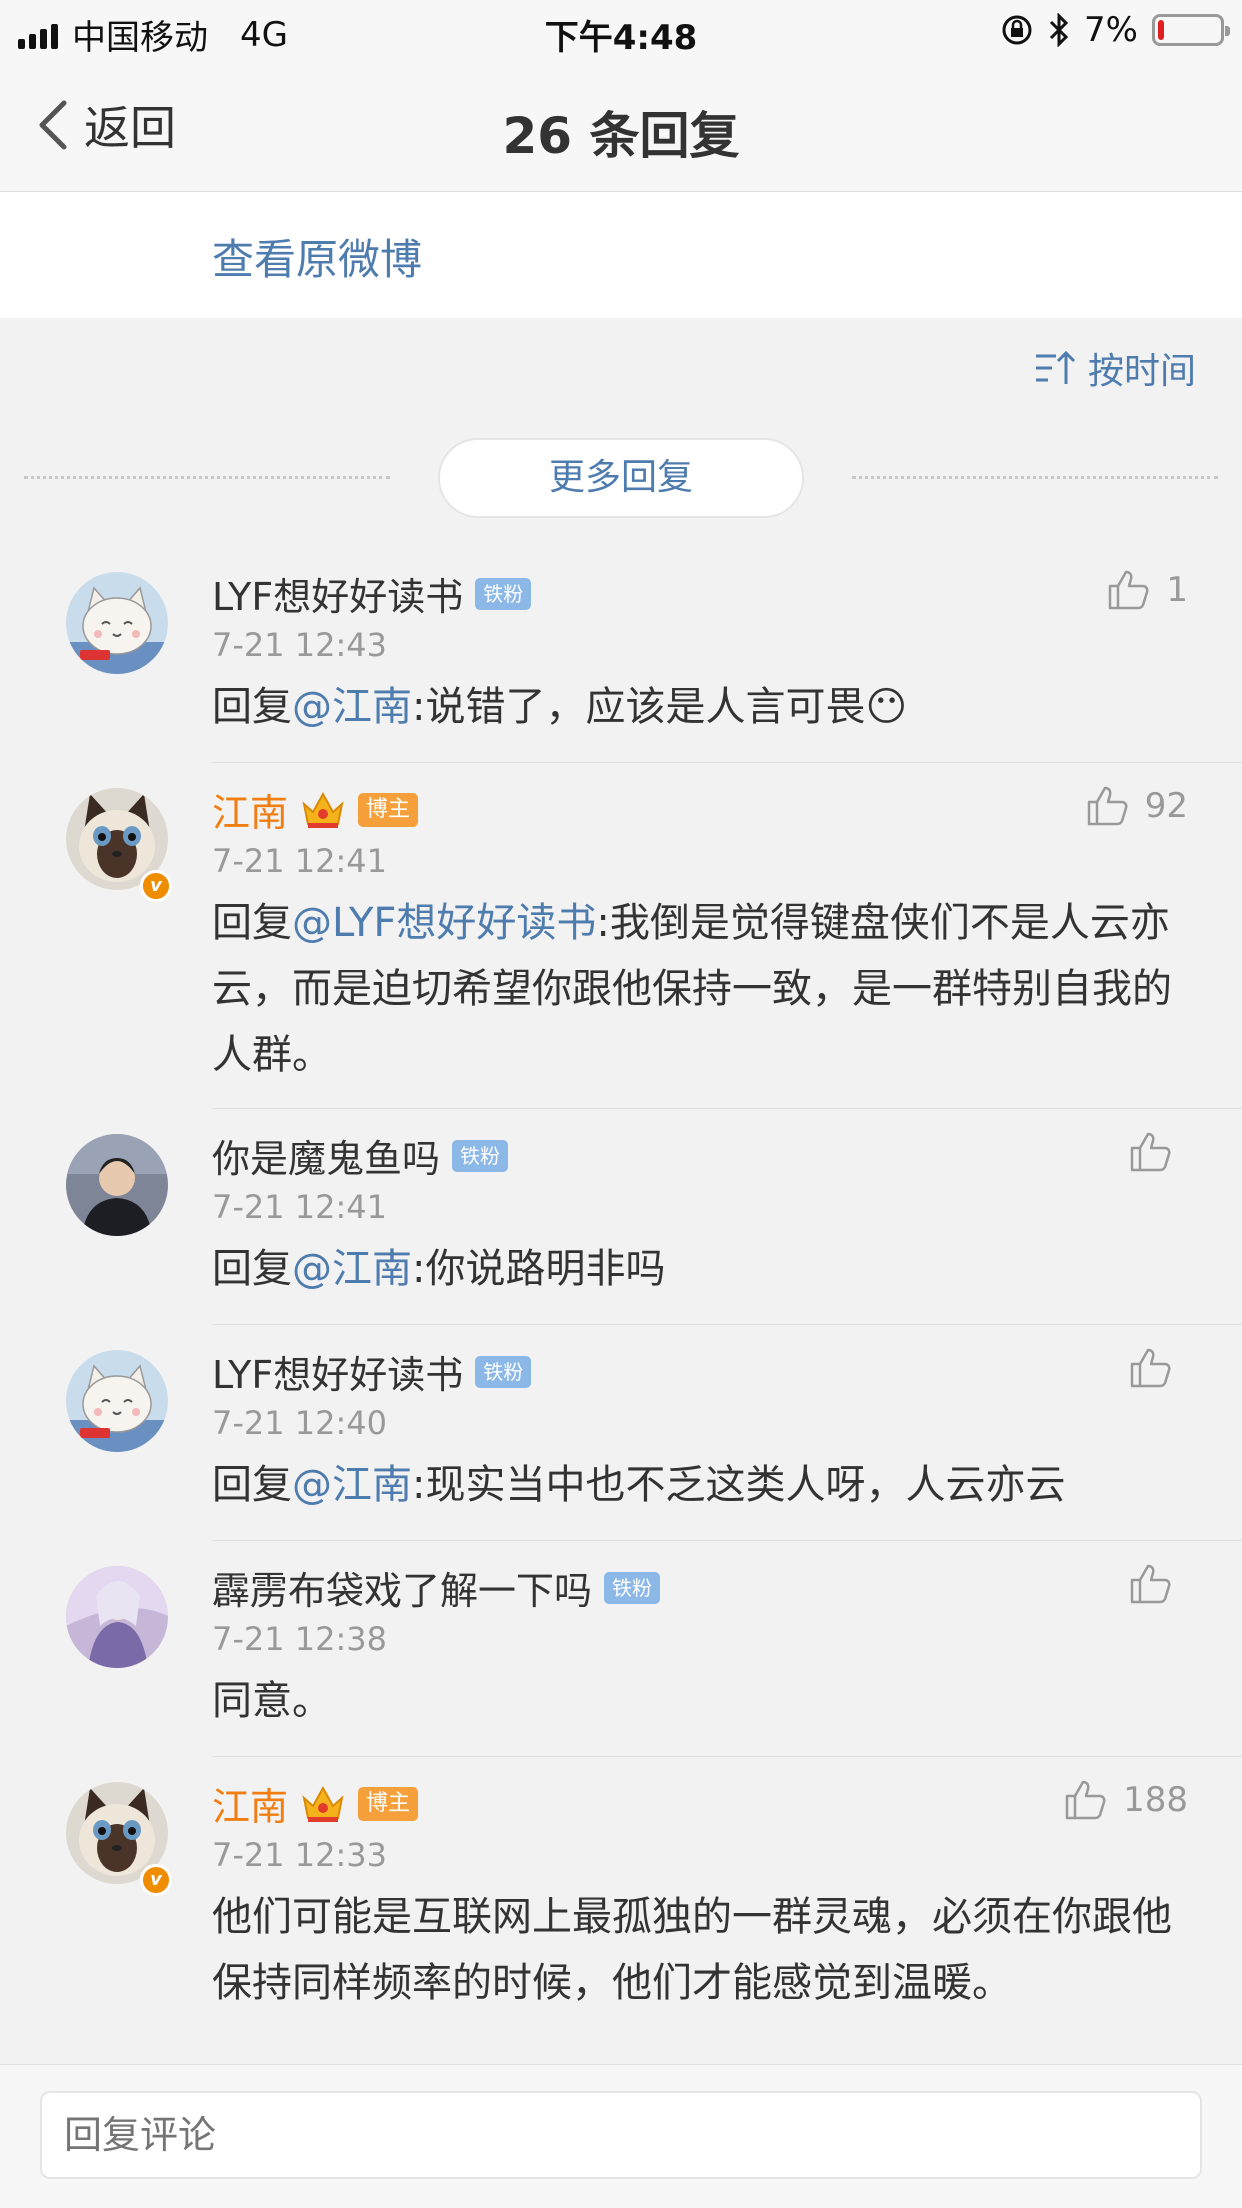 Image resolution: width=1242 pixels, height=2208 pixels. I want to click on like-button: 188, so click(1125, 1800).